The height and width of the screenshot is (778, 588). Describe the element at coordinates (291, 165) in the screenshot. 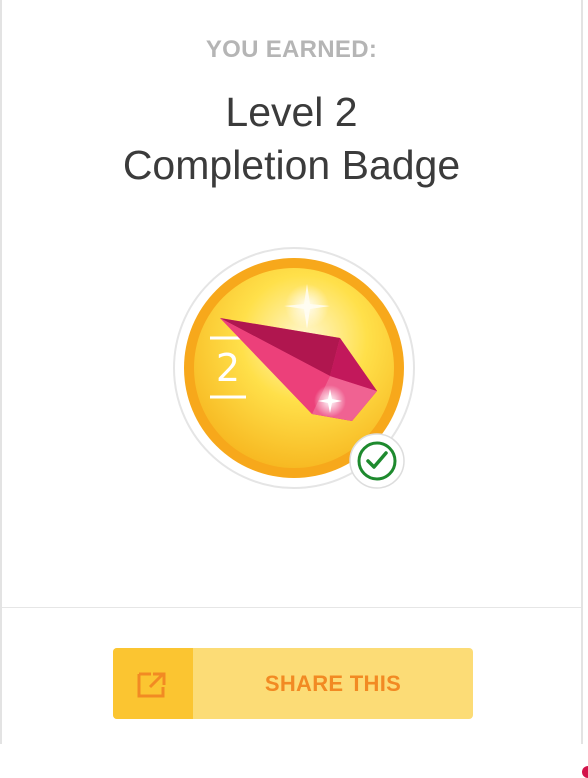

I see `badge-title-line-2: Completion Badge` at that location.